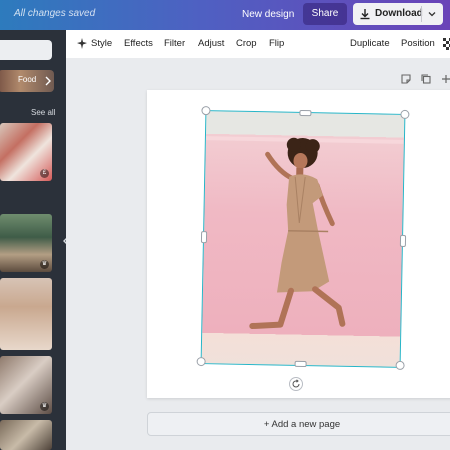  I want to click on category-food: Food, so click(27, 81).